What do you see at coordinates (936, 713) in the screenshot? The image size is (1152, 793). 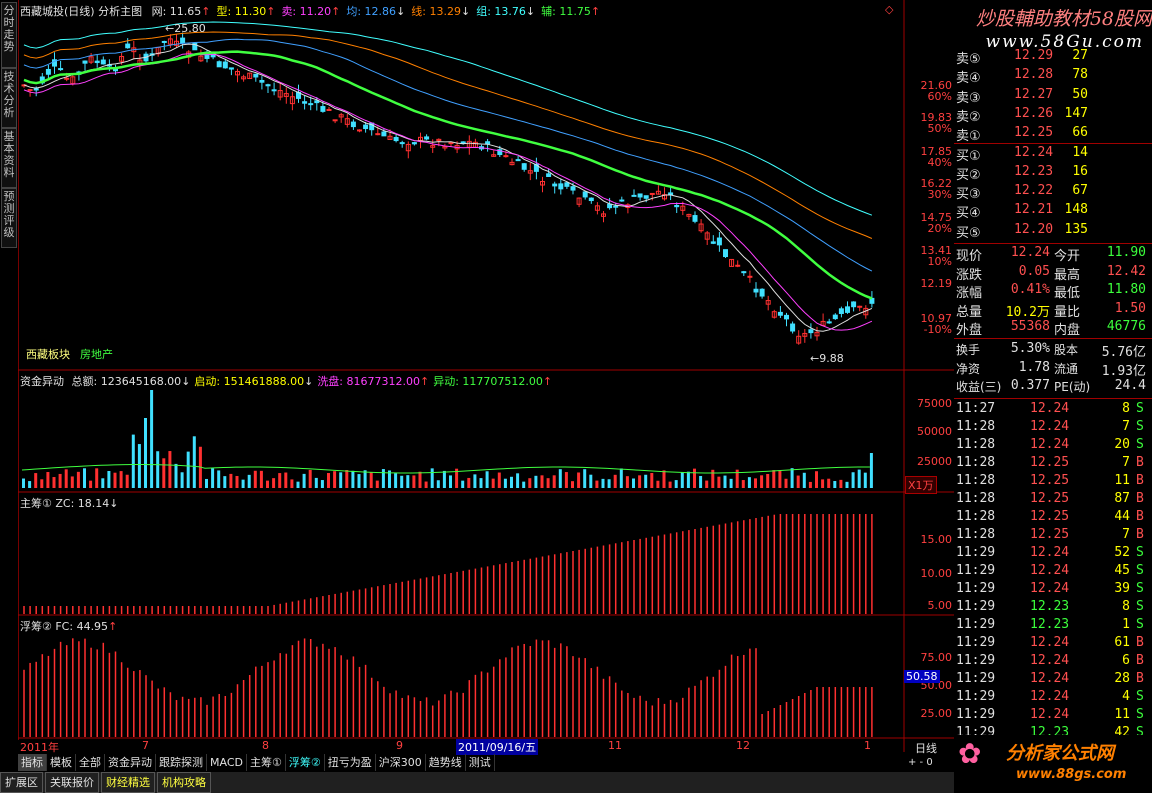 I see `axis-tick: 25.00` at bounding box center [936, 713].